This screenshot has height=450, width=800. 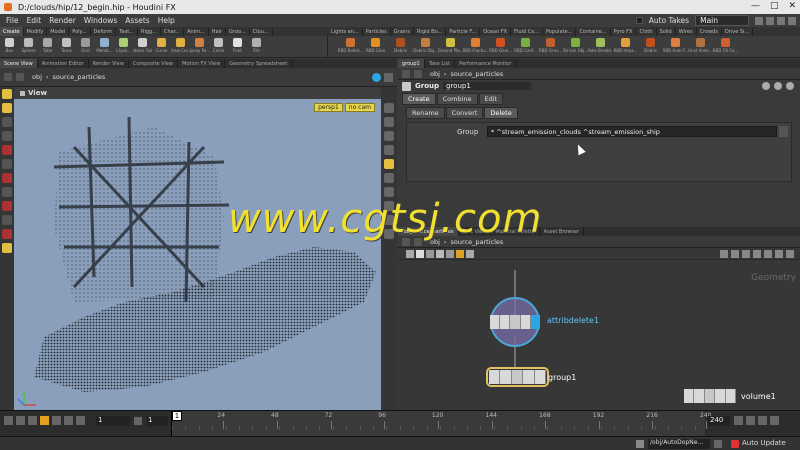 What do you see at coordinates (686, 31) in the screenshot?
I see `shelf-tab-wires: Wires` at bounding box center [686, 31].